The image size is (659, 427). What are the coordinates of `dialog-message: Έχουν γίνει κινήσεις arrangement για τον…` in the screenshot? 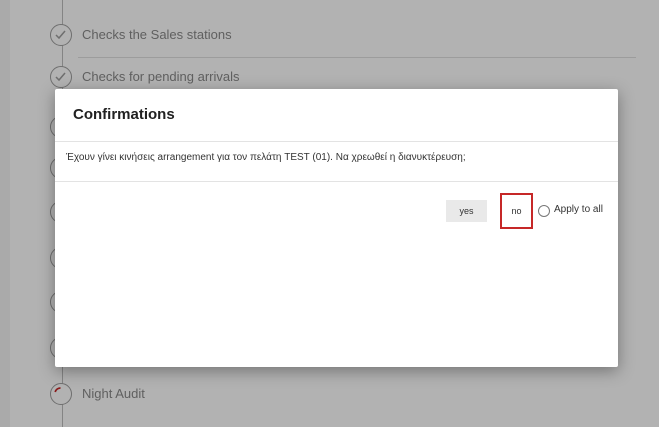 It's located at (266, 157).